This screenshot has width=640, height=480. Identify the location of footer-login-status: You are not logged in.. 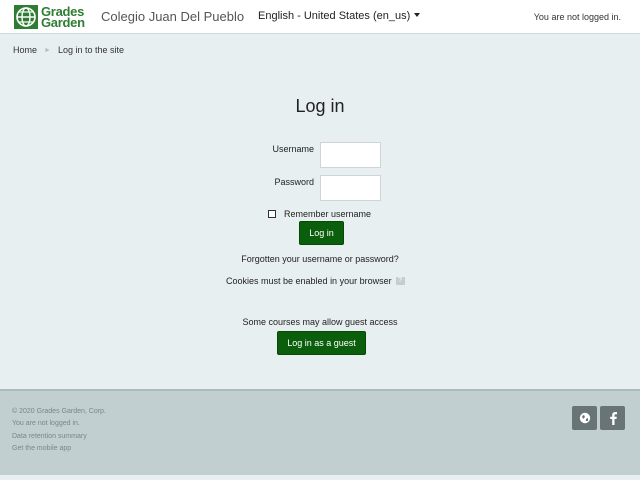
(46, 423).